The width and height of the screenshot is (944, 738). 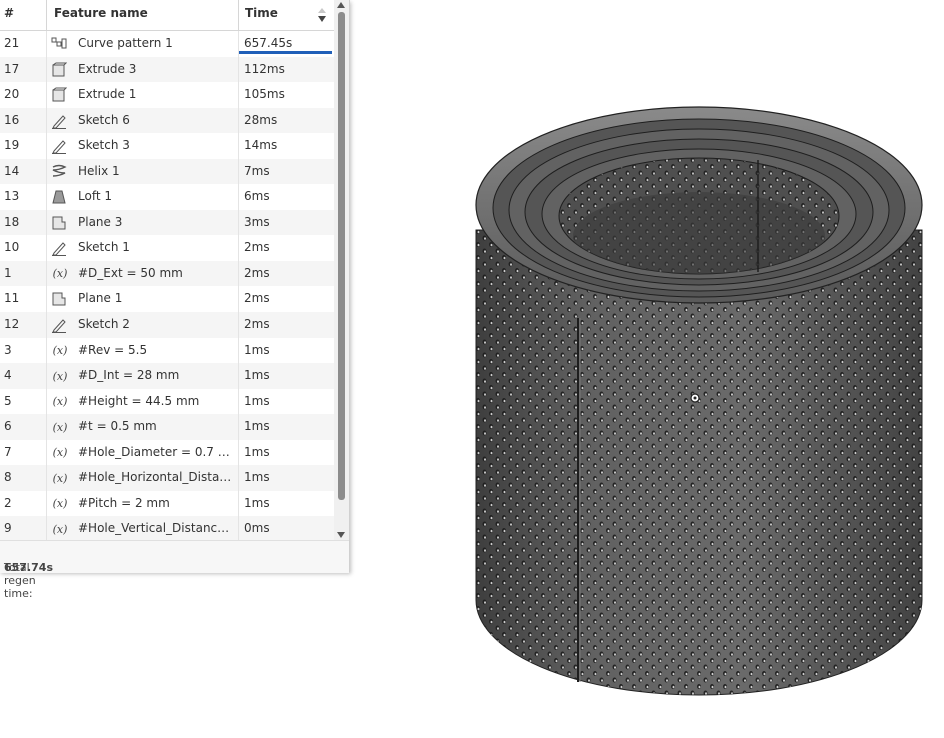 I want to click on scrollbar-thumb, so click(x=341, y=256).